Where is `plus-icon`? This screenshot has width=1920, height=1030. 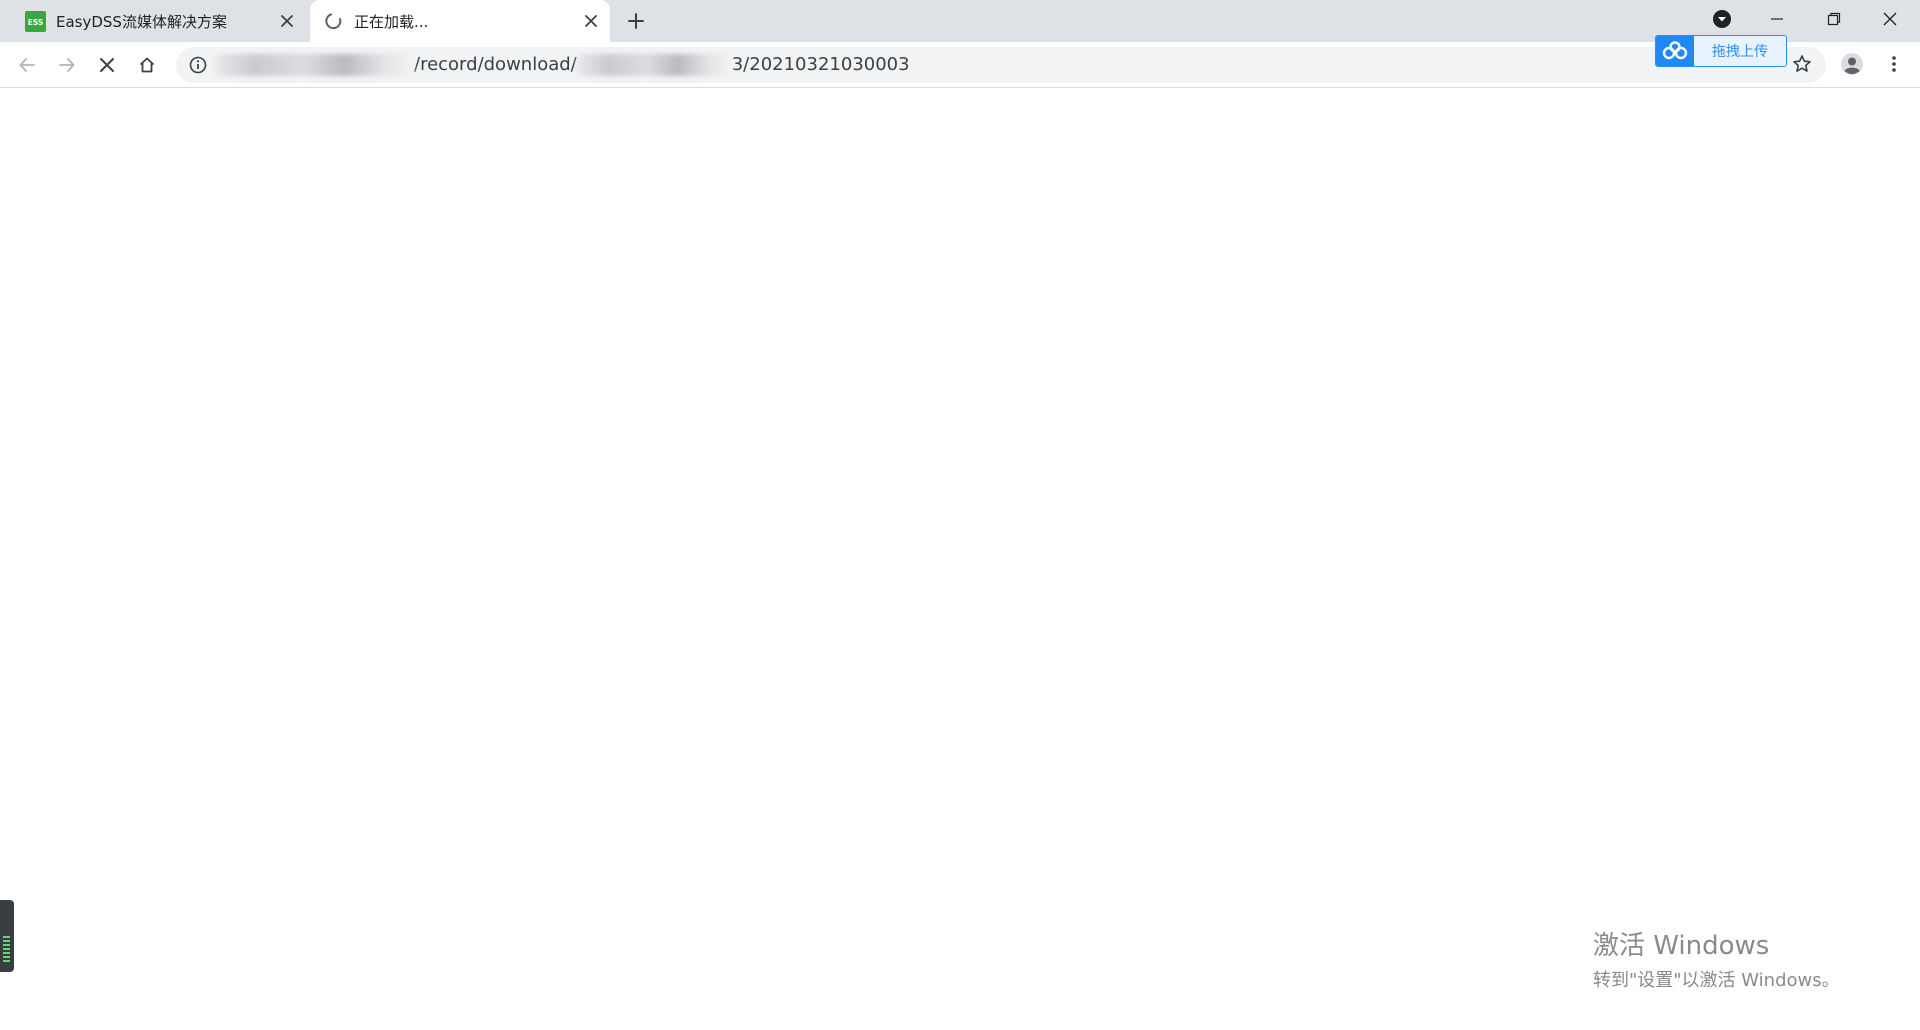 plus-icon is located at coordinates (636, 21).